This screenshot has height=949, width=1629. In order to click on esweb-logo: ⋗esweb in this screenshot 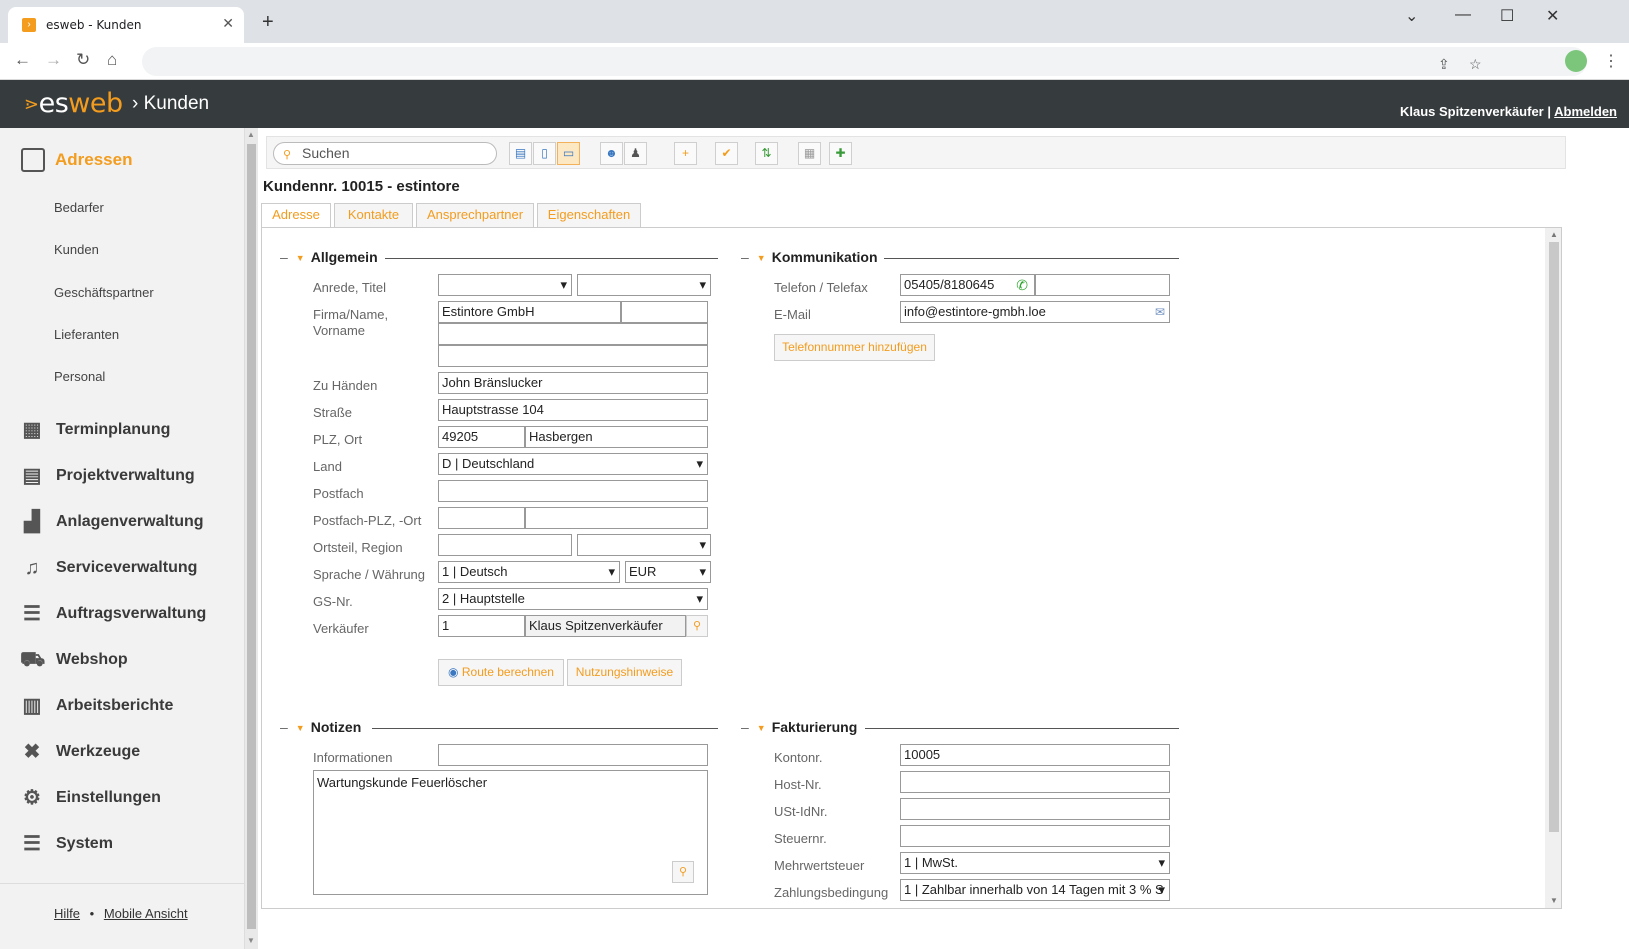, I will do `click(73, 103)`.